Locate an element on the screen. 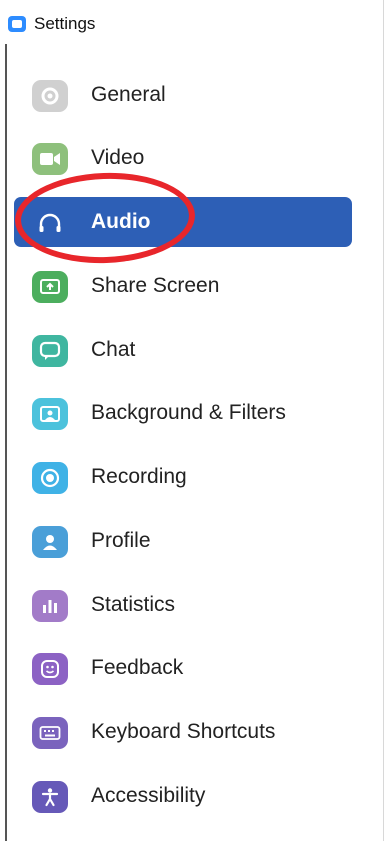 The height and width of the screenshot is (841, 387). sidebar-item-feedback: Feedback is located at coordinates (183, 668).